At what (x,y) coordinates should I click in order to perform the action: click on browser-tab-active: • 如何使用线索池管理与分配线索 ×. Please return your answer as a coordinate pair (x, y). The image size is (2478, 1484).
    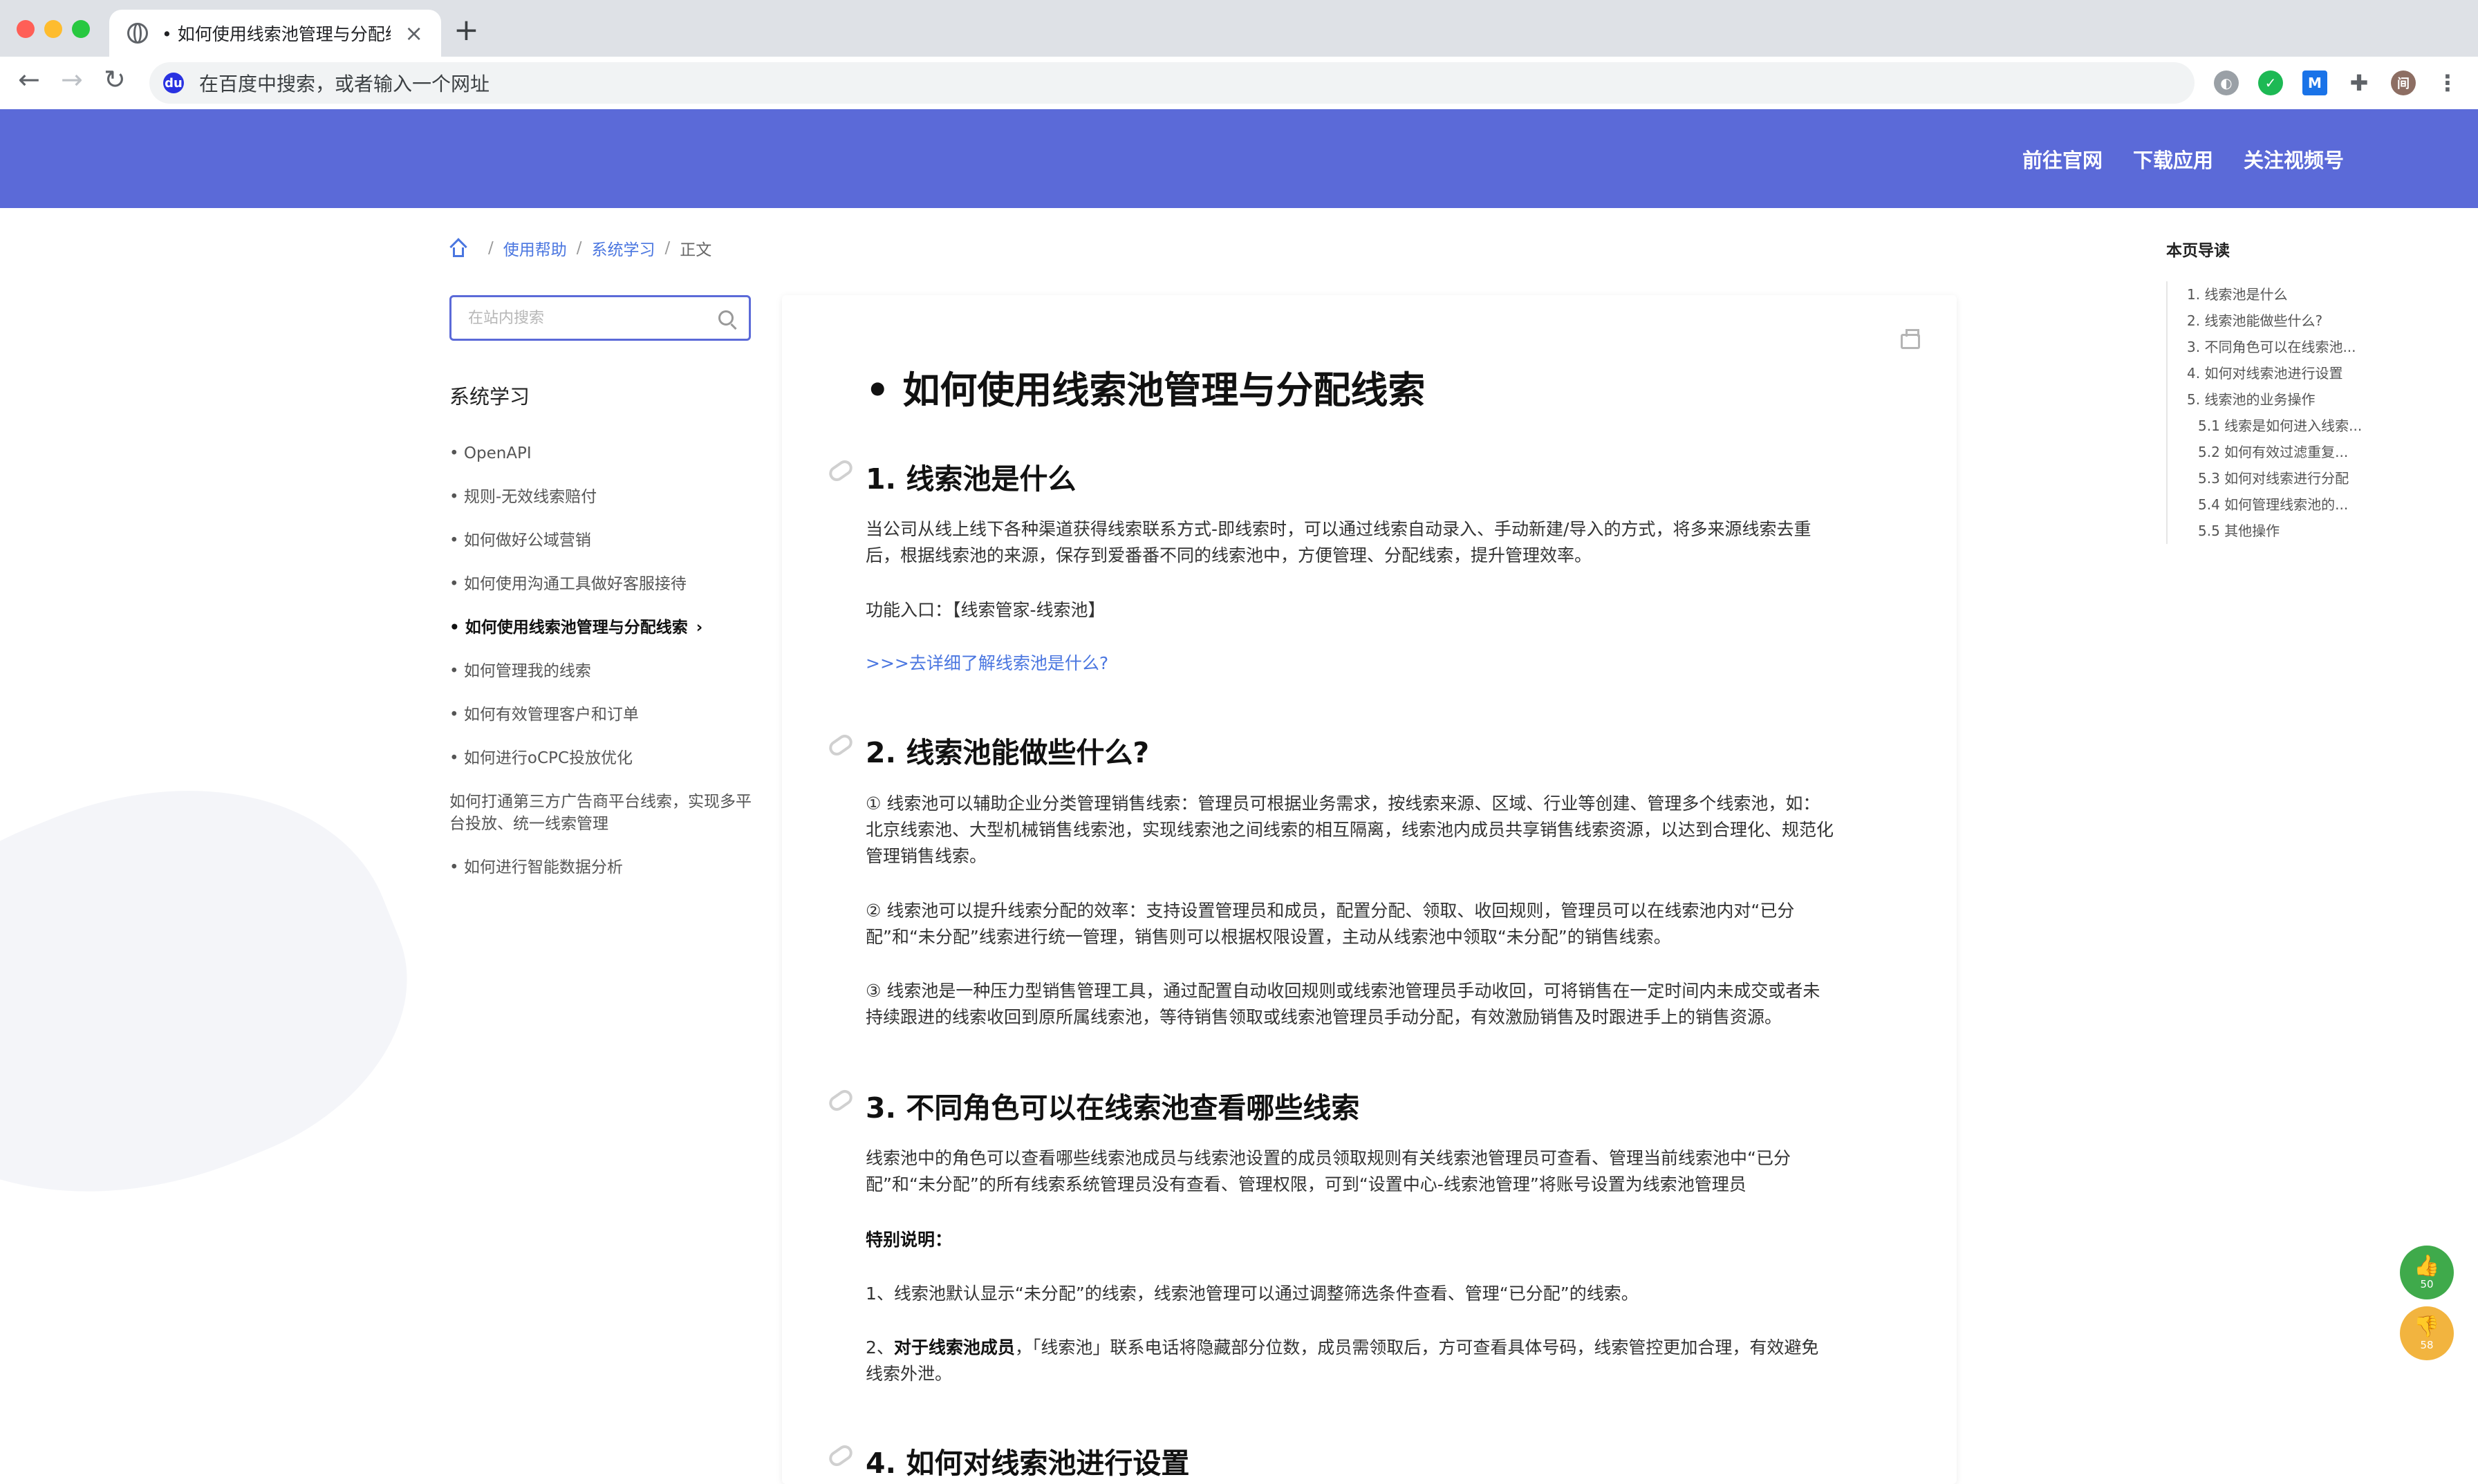
    Looking at the image, I should click on (275, 33).